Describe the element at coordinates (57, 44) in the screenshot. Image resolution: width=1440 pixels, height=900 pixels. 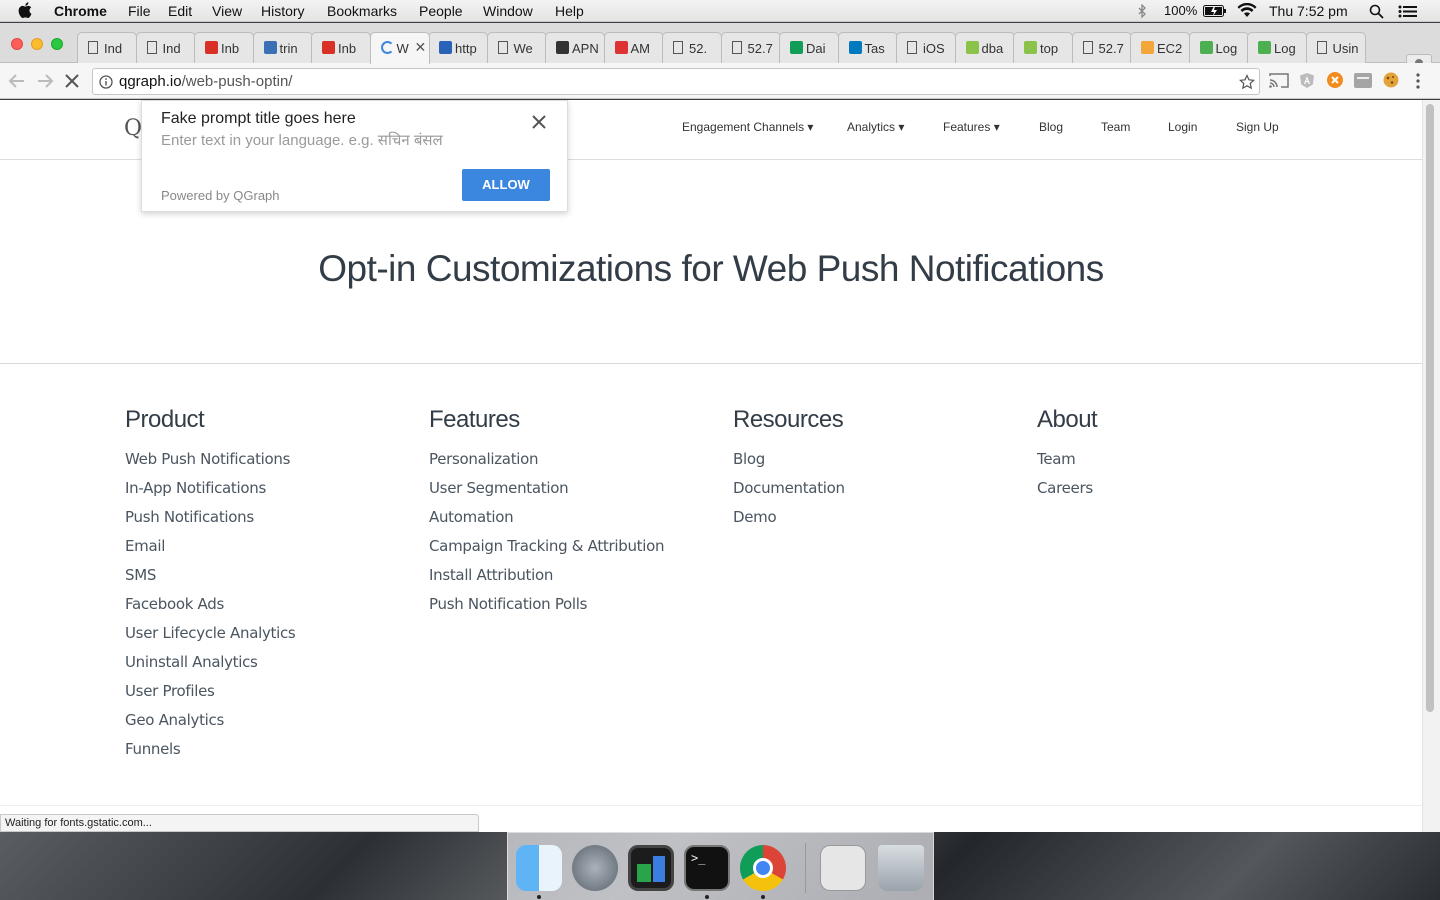
I see `zoom-window-button` at that location.